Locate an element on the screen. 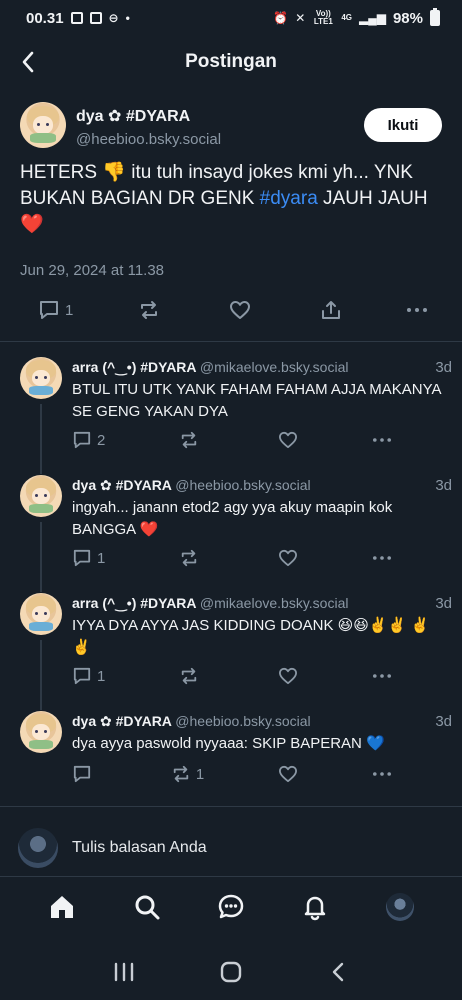  nav-home is located at coordinates (62, 907).